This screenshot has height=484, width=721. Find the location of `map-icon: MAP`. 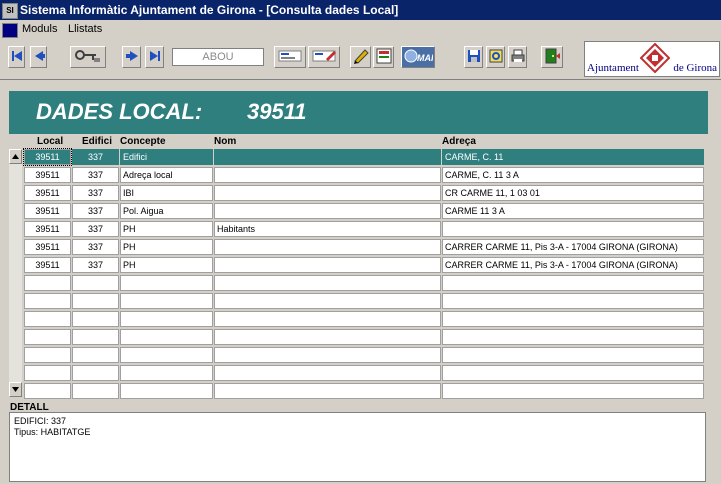

map-icon: MAP is located at coordinates (418, 56).